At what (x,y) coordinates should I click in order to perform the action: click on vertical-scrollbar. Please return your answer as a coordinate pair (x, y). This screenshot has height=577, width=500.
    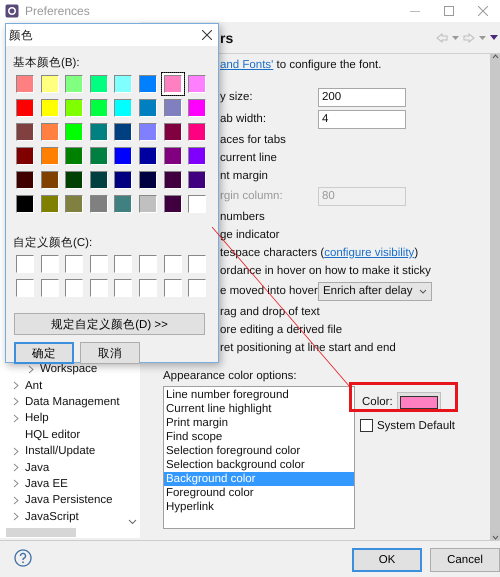
    Looking at the image, I should click on (495, 297).